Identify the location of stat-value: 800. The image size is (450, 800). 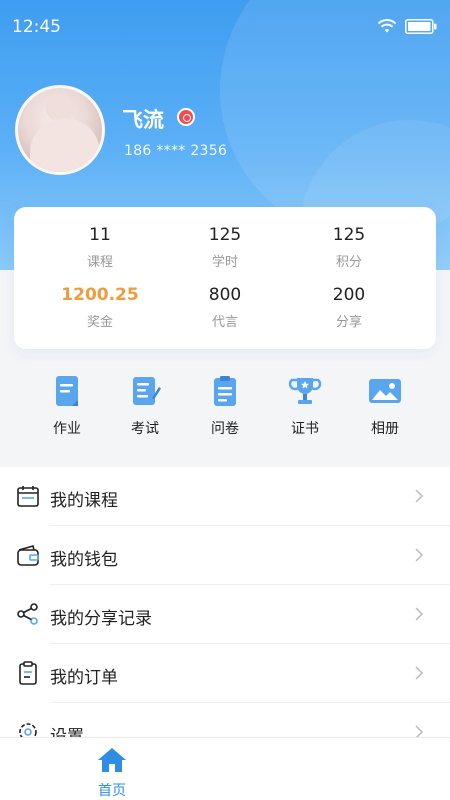
(225, 295).